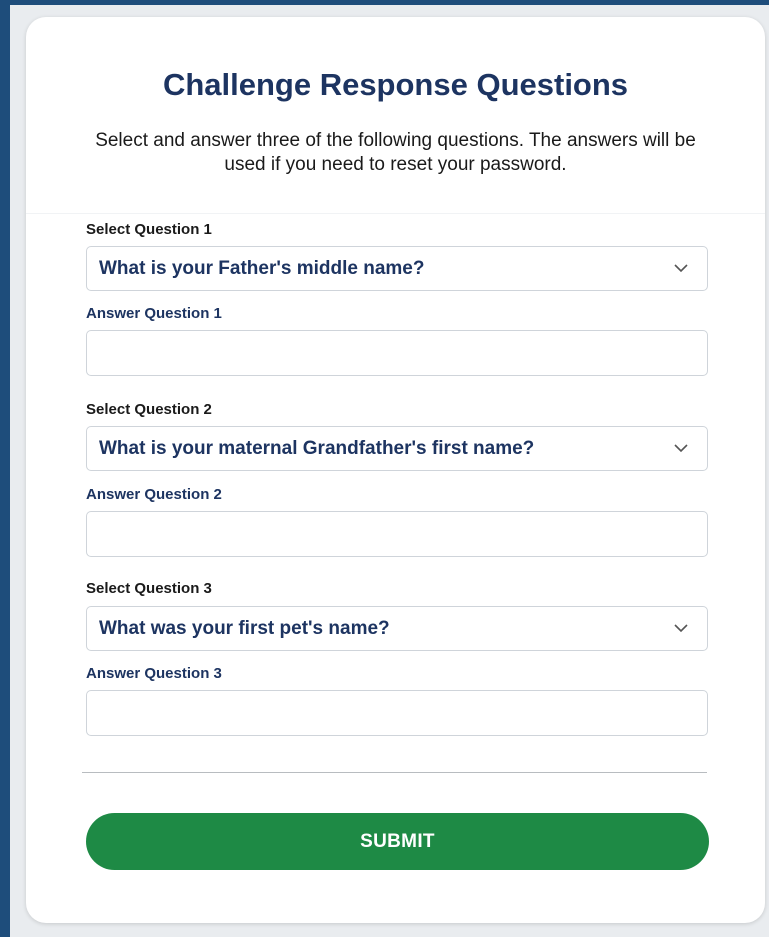  I want to click on answer-question-3-label: Answer Question 3, so click(154, 673).